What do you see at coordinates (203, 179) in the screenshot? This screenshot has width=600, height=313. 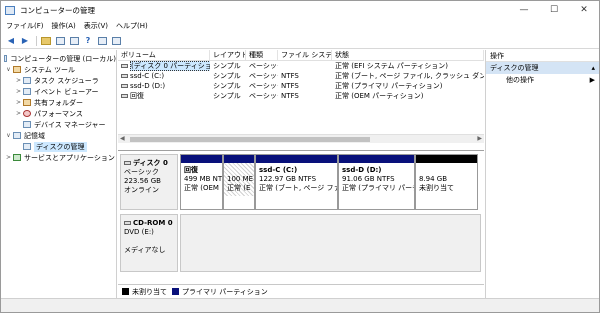 I see `partition-size: 499 MB NT` at bounding box center [203, 179].